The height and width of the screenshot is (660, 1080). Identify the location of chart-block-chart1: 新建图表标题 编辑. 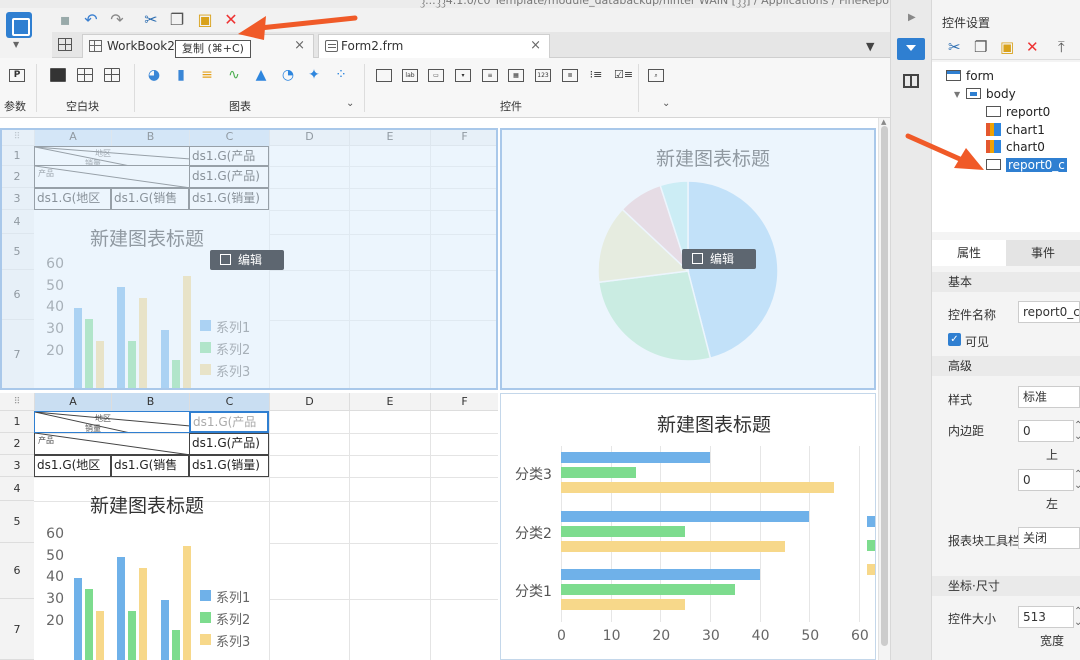
(688, 259).